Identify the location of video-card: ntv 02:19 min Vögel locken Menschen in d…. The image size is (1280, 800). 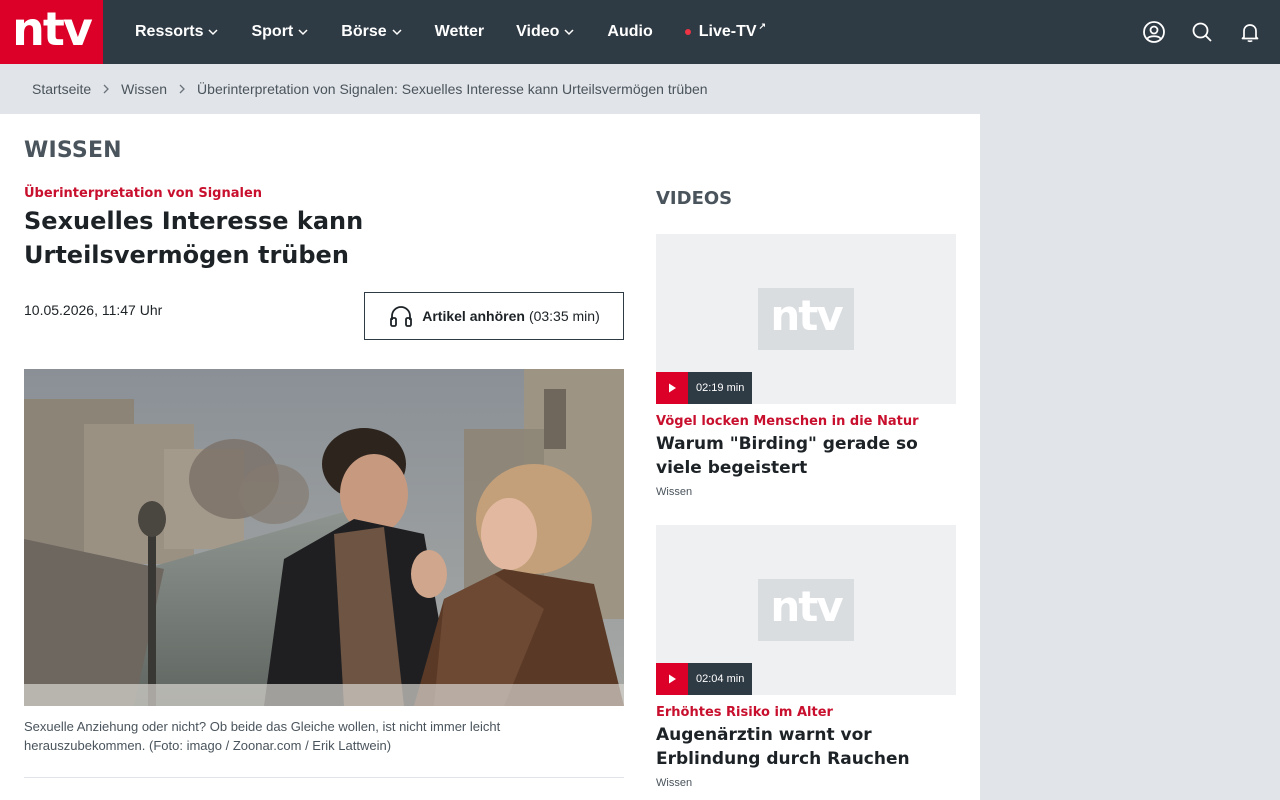
(806, 366).